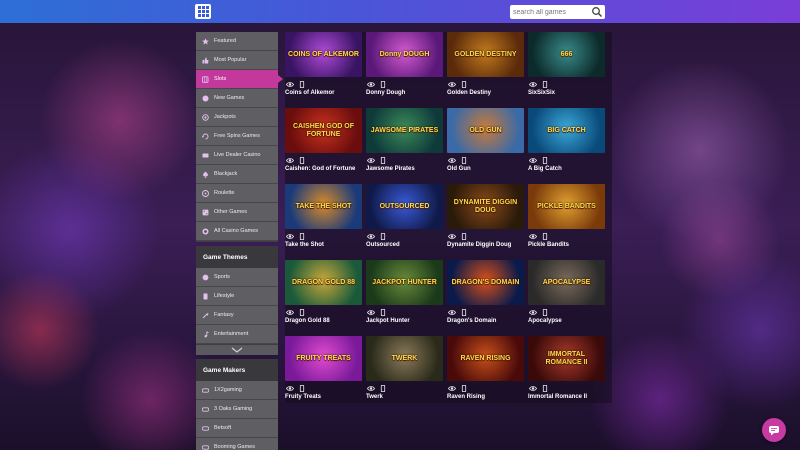 Image resolution: width=800 pixels, height=450 pixels. Describe the element at coordinates (566, 322) in the screenshot. I see `game-name: Apocalypse` at that location.